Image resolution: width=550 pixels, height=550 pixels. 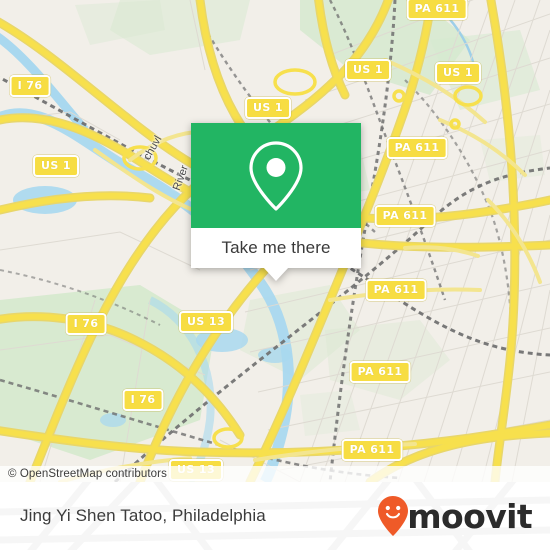 What do you see at coordinates (437, 10) in the screenshot?
I see `highway-shield-pa611-top: PA 611` at bounding box center [437, 10].